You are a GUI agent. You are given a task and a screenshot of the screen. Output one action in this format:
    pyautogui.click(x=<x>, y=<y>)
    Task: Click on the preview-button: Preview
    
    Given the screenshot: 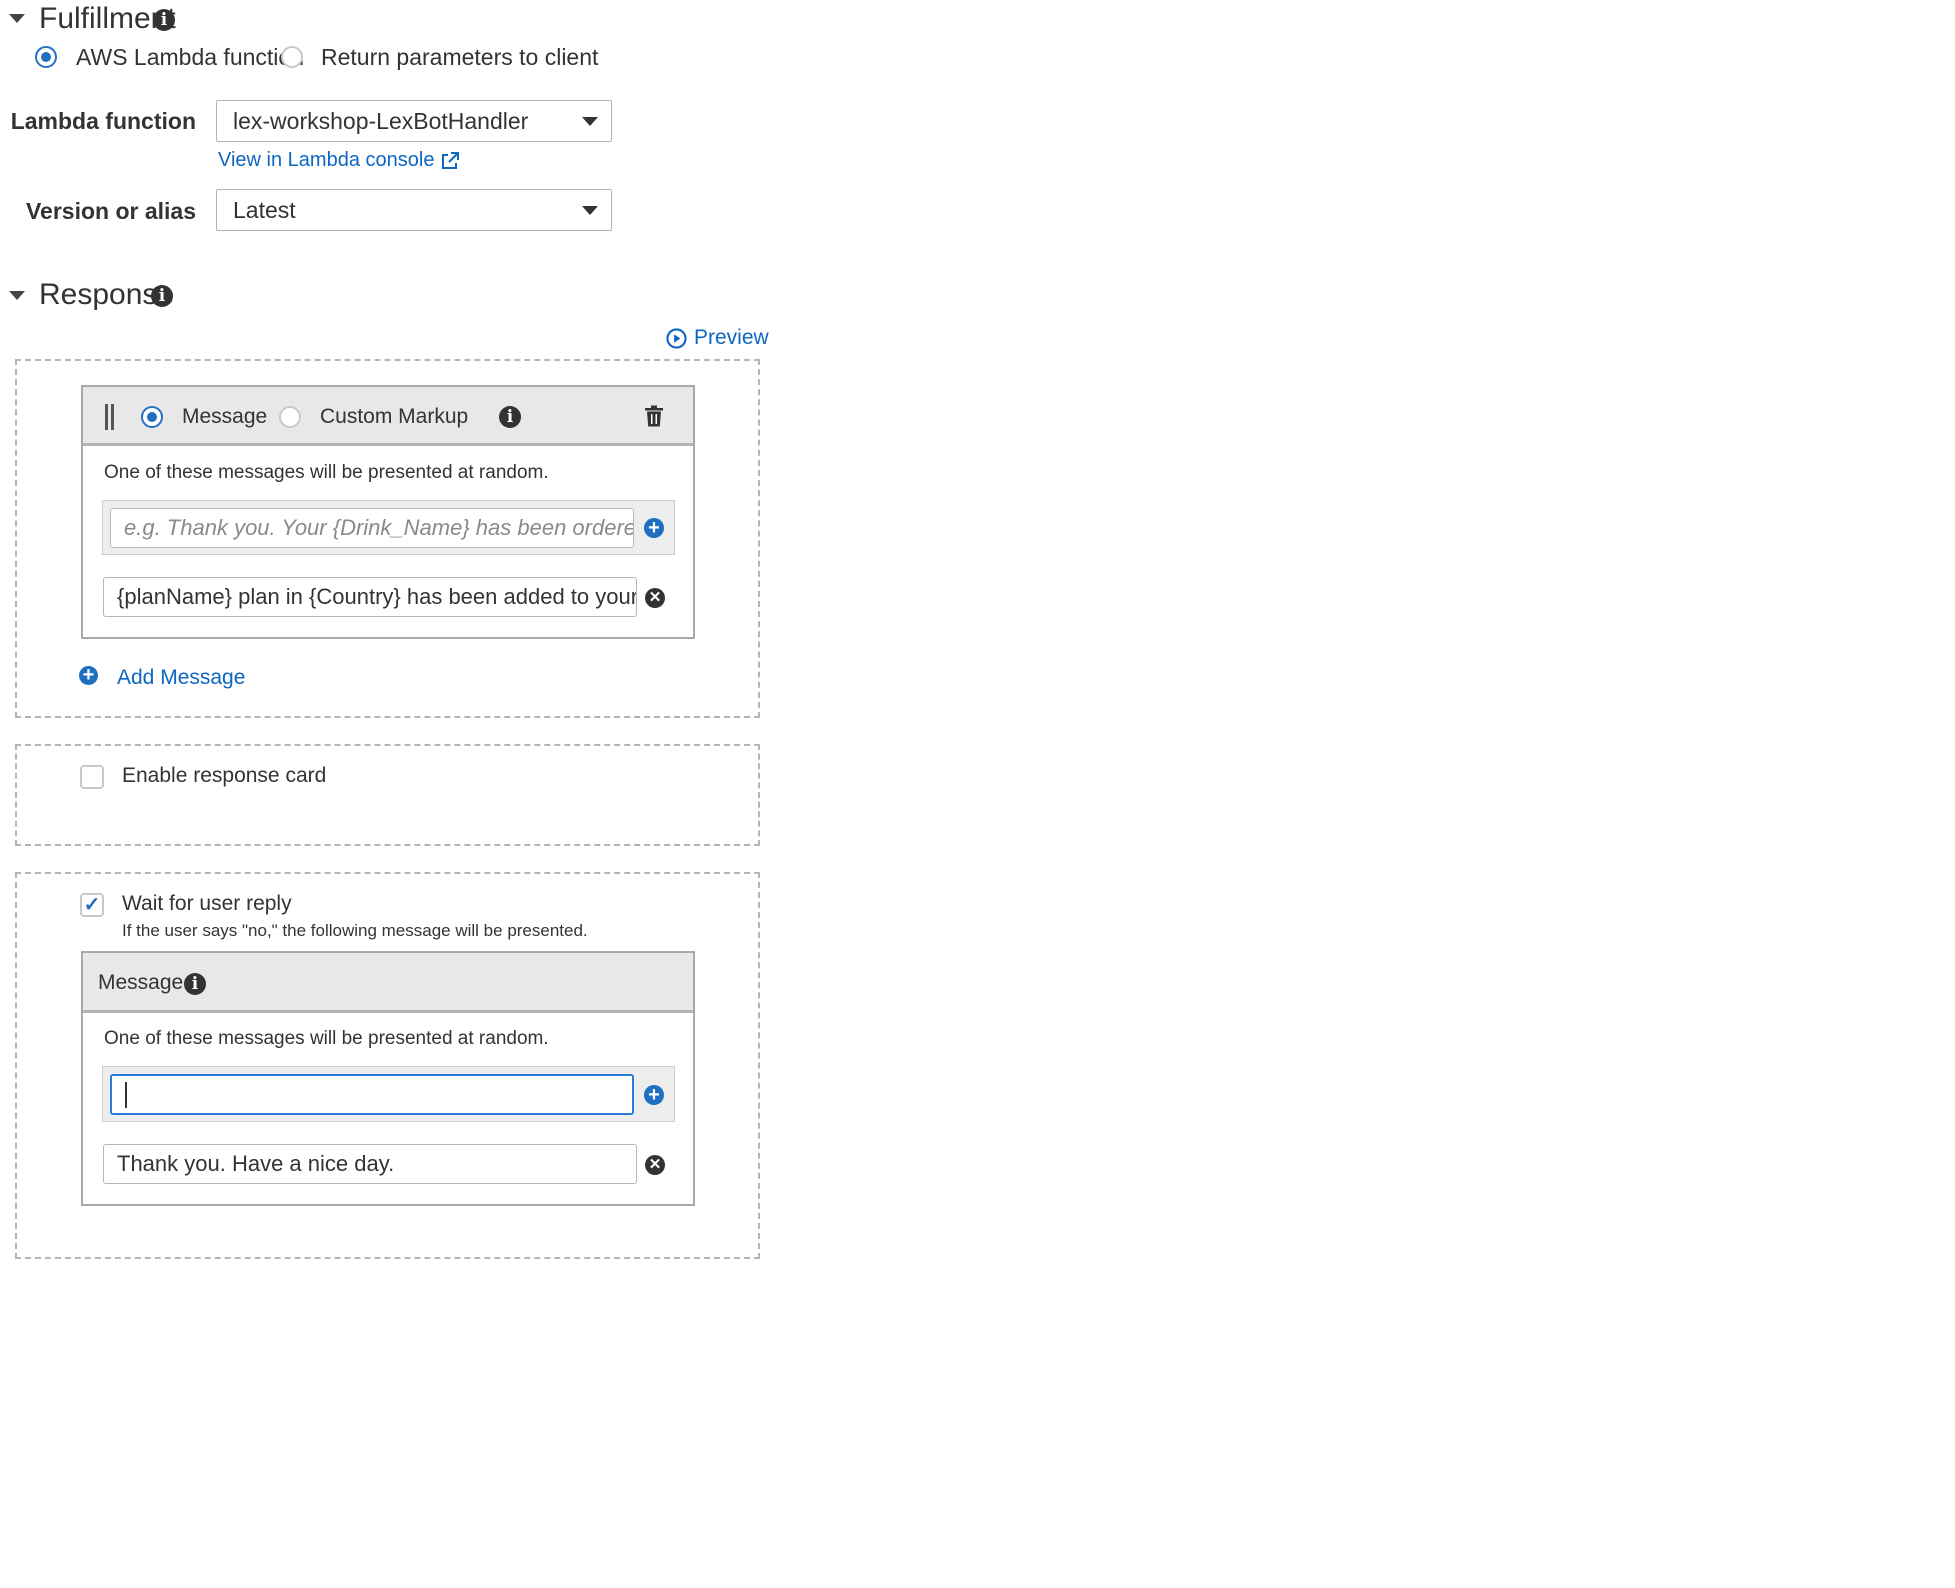 What is the action you would take?
    pyautogui.click(x=717, y=338)
    